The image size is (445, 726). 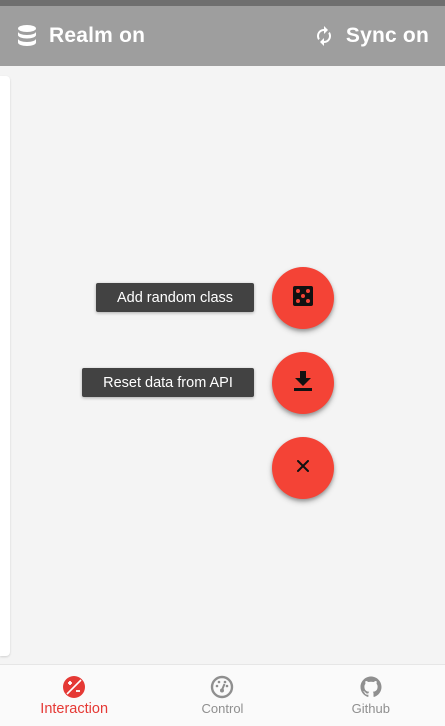 I want to click on speedometer-icon, so click(x=222, y=687).